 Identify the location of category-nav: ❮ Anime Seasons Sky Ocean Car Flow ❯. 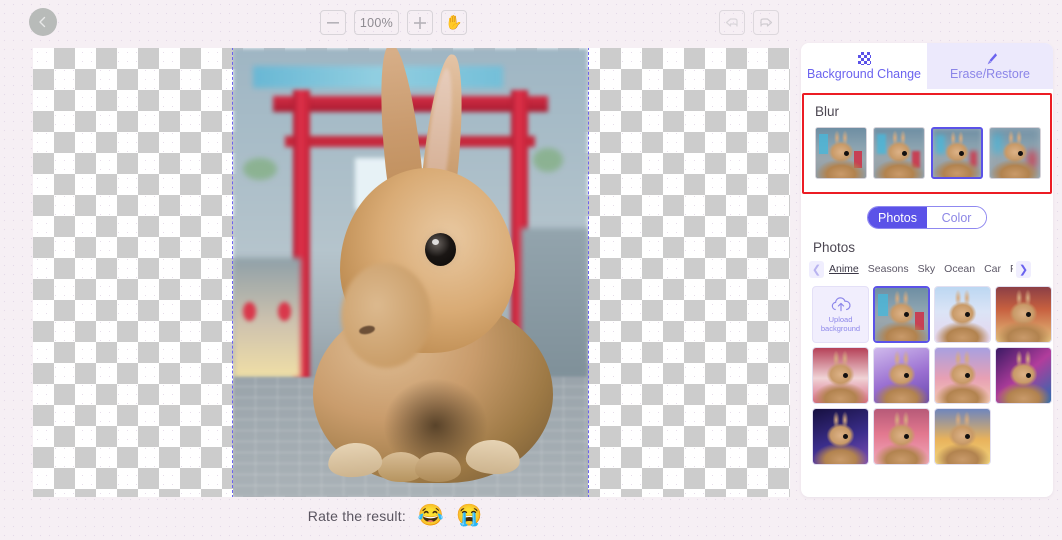
(931, 269).